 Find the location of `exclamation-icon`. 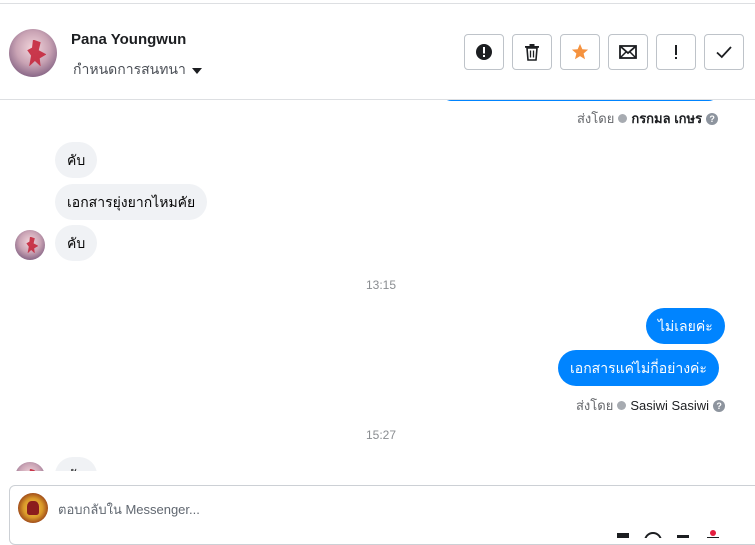

exclamation-icon is located at coordinates (676, 52).